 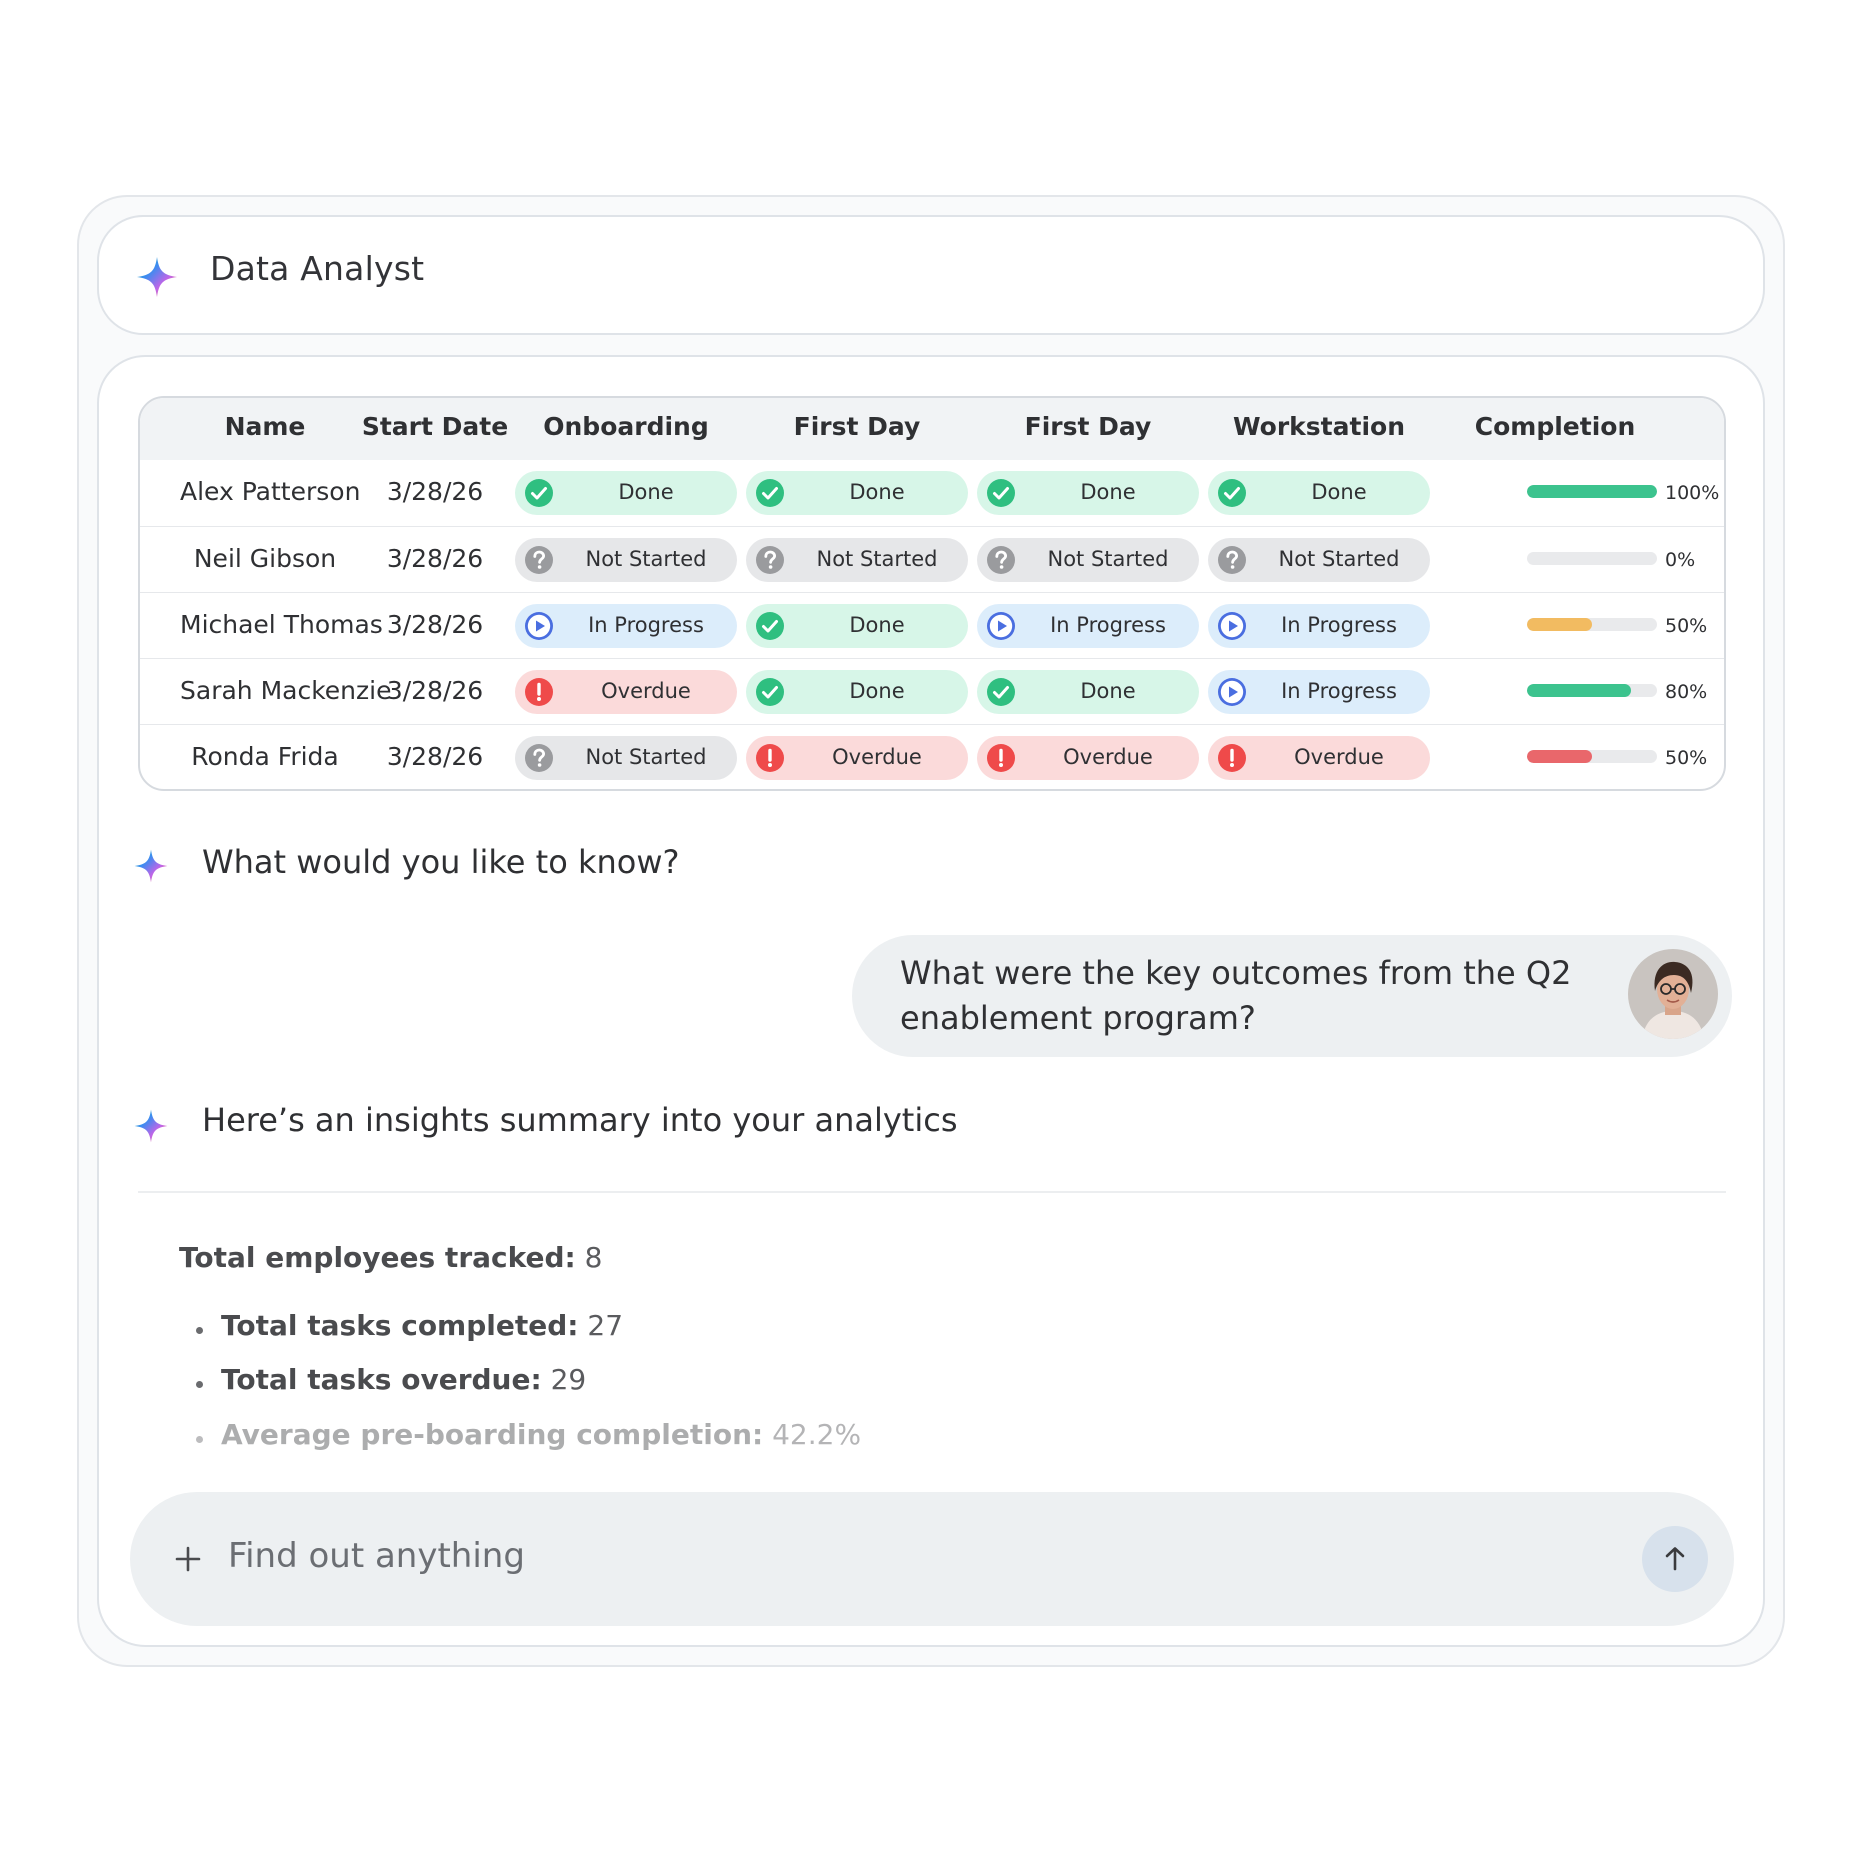 What do you see at coordinates (435, 426) in the screenshot?
I see `column-header-start-date: Start Date` at bounding box center [435, 426].